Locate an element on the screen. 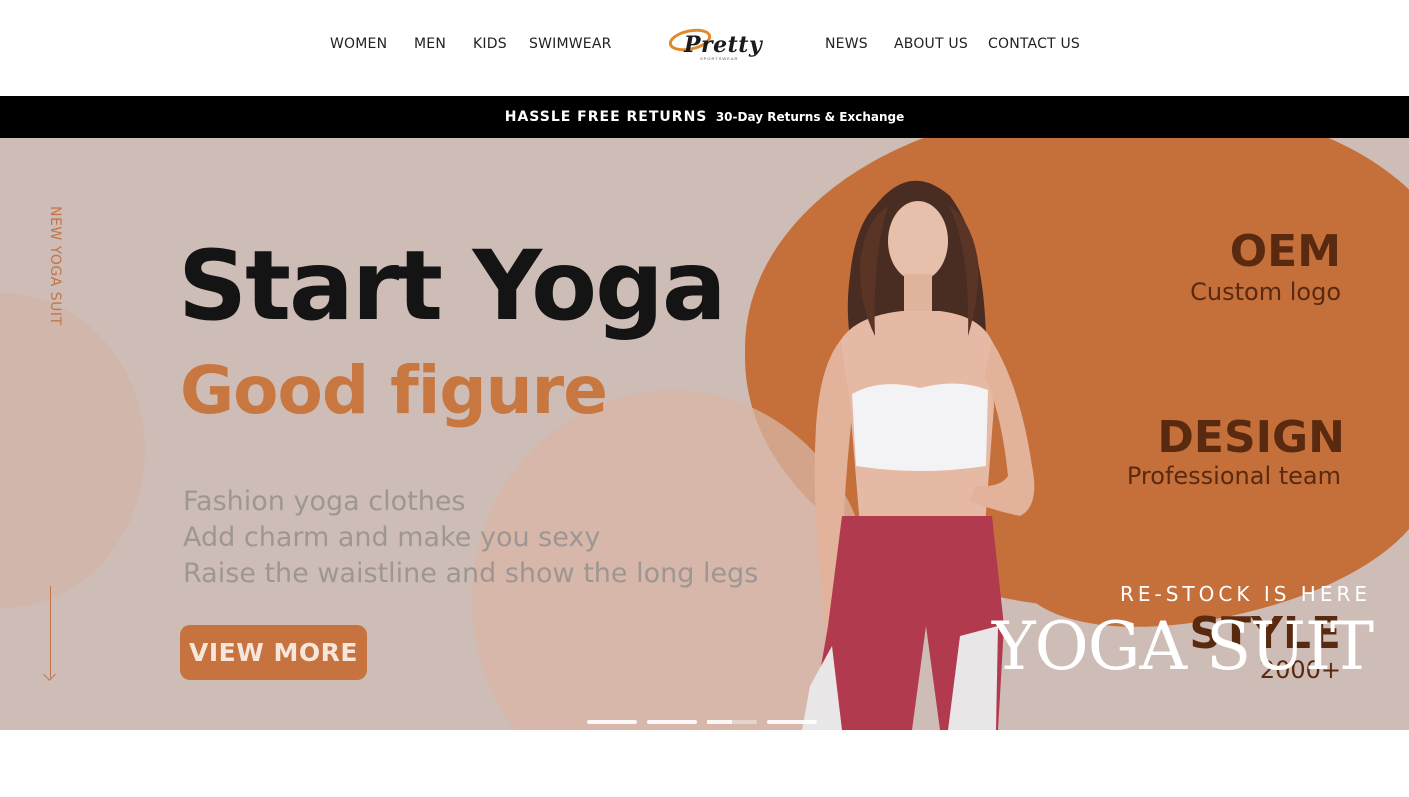  scroll-arrow-icon is located at coordinates (50, 632).